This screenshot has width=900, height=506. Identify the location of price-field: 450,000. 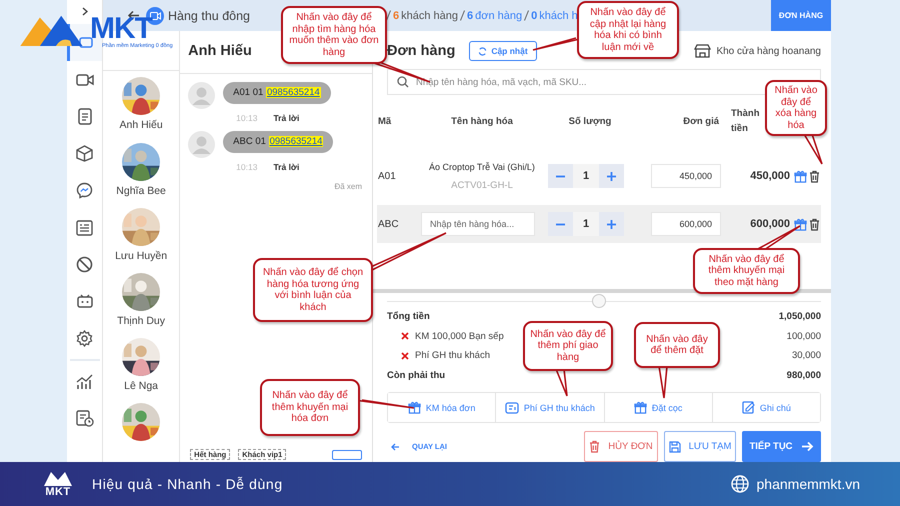
(686, 176).